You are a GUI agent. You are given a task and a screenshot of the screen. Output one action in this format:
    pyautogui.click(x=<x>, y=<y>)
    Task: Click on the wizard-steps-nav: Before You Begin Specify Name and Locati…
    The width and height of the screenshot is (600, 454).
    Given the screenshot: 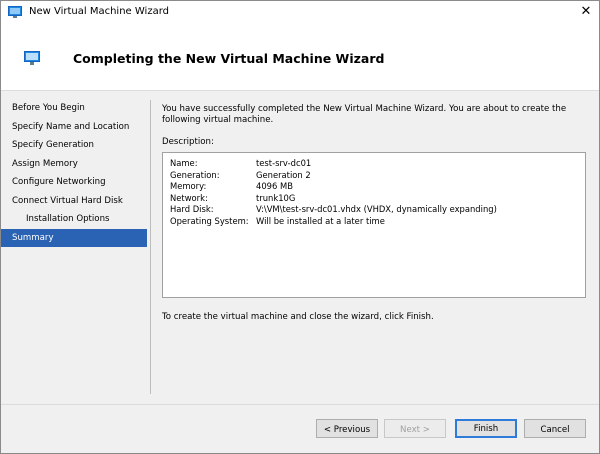 What is the action you would take?
    pyautogui.click(x=74, y=173)
    